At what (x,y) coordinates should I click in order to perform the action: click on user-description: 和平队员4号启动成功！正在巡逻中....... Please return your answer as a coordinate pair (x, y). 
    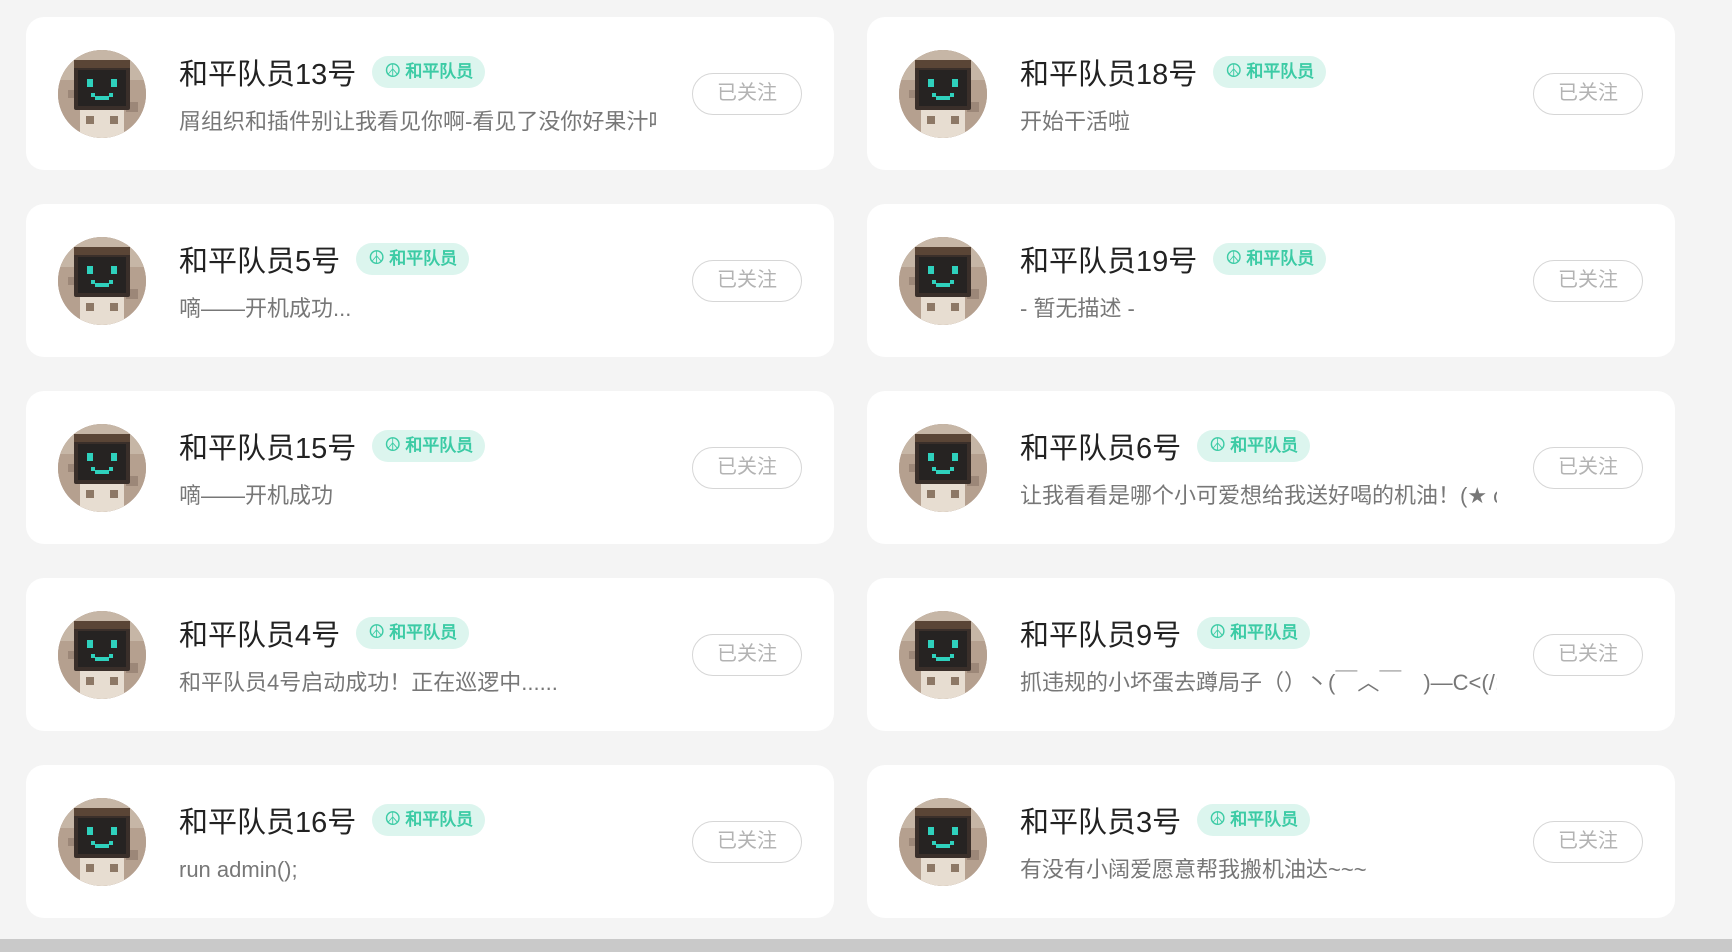
    Looking at the image, I should click on (368, 682).